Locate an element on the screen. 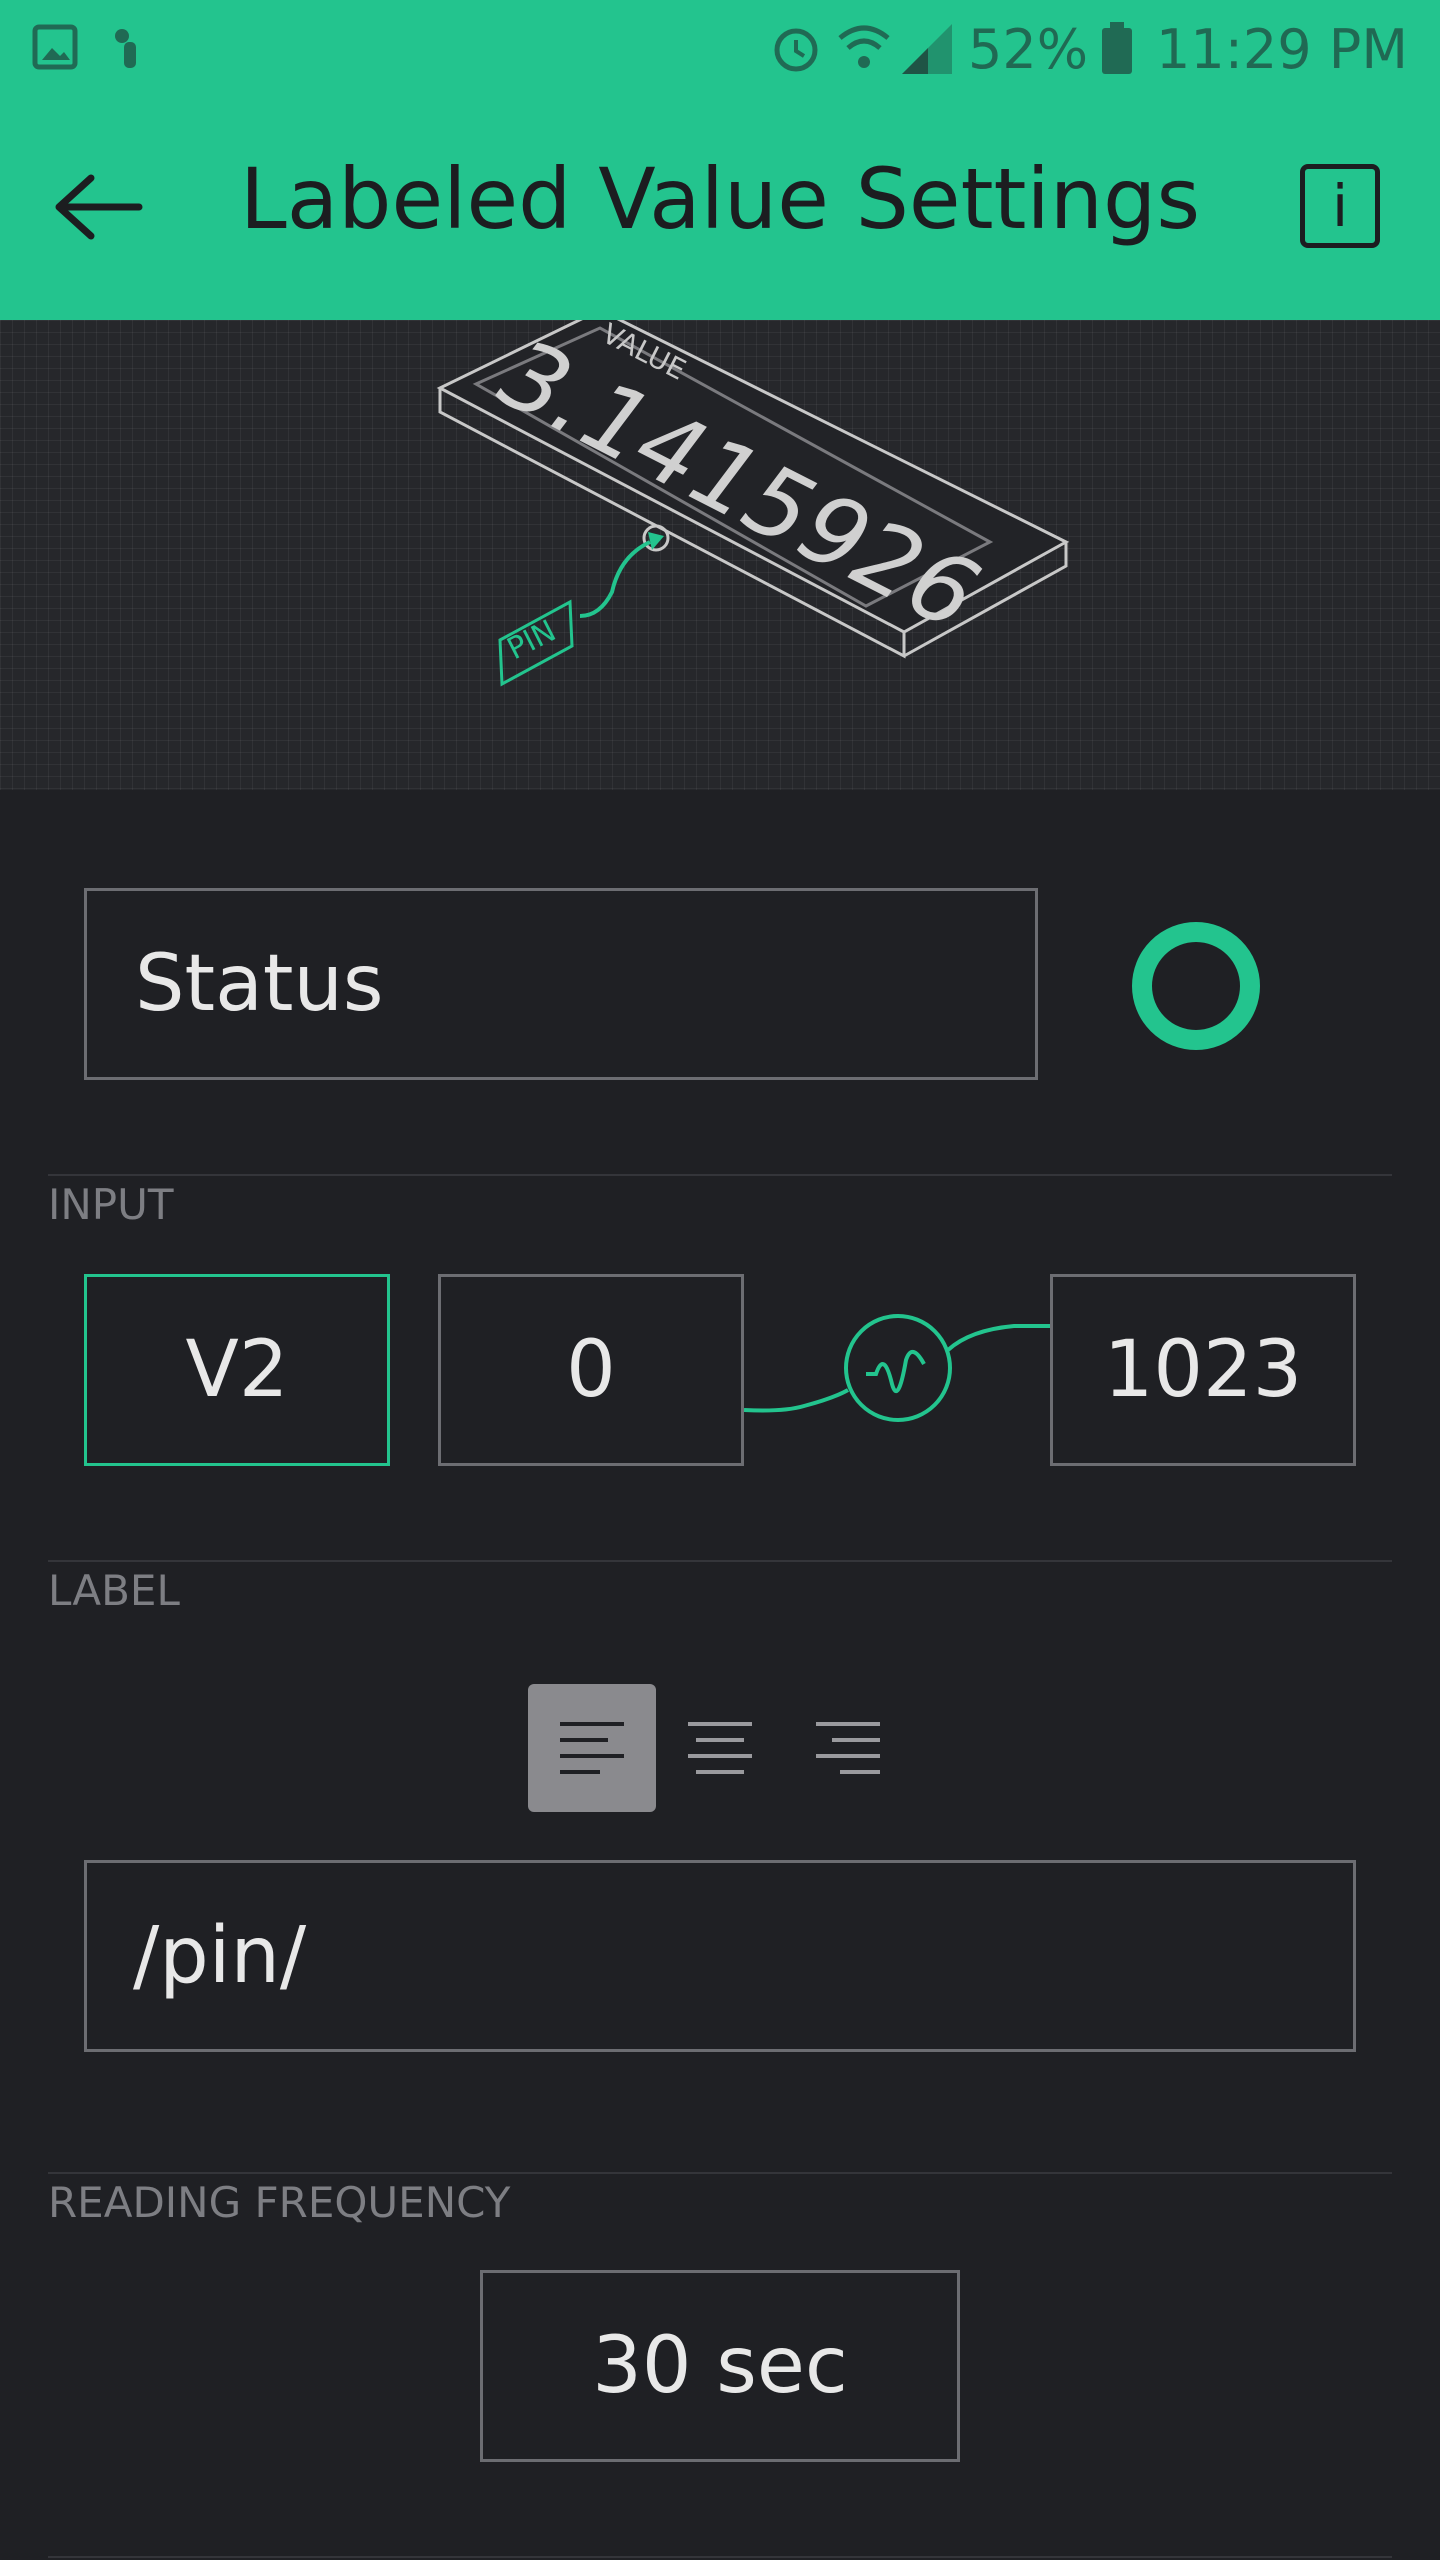  preview-pin-label: PIN is located at coordinates (532, 641).